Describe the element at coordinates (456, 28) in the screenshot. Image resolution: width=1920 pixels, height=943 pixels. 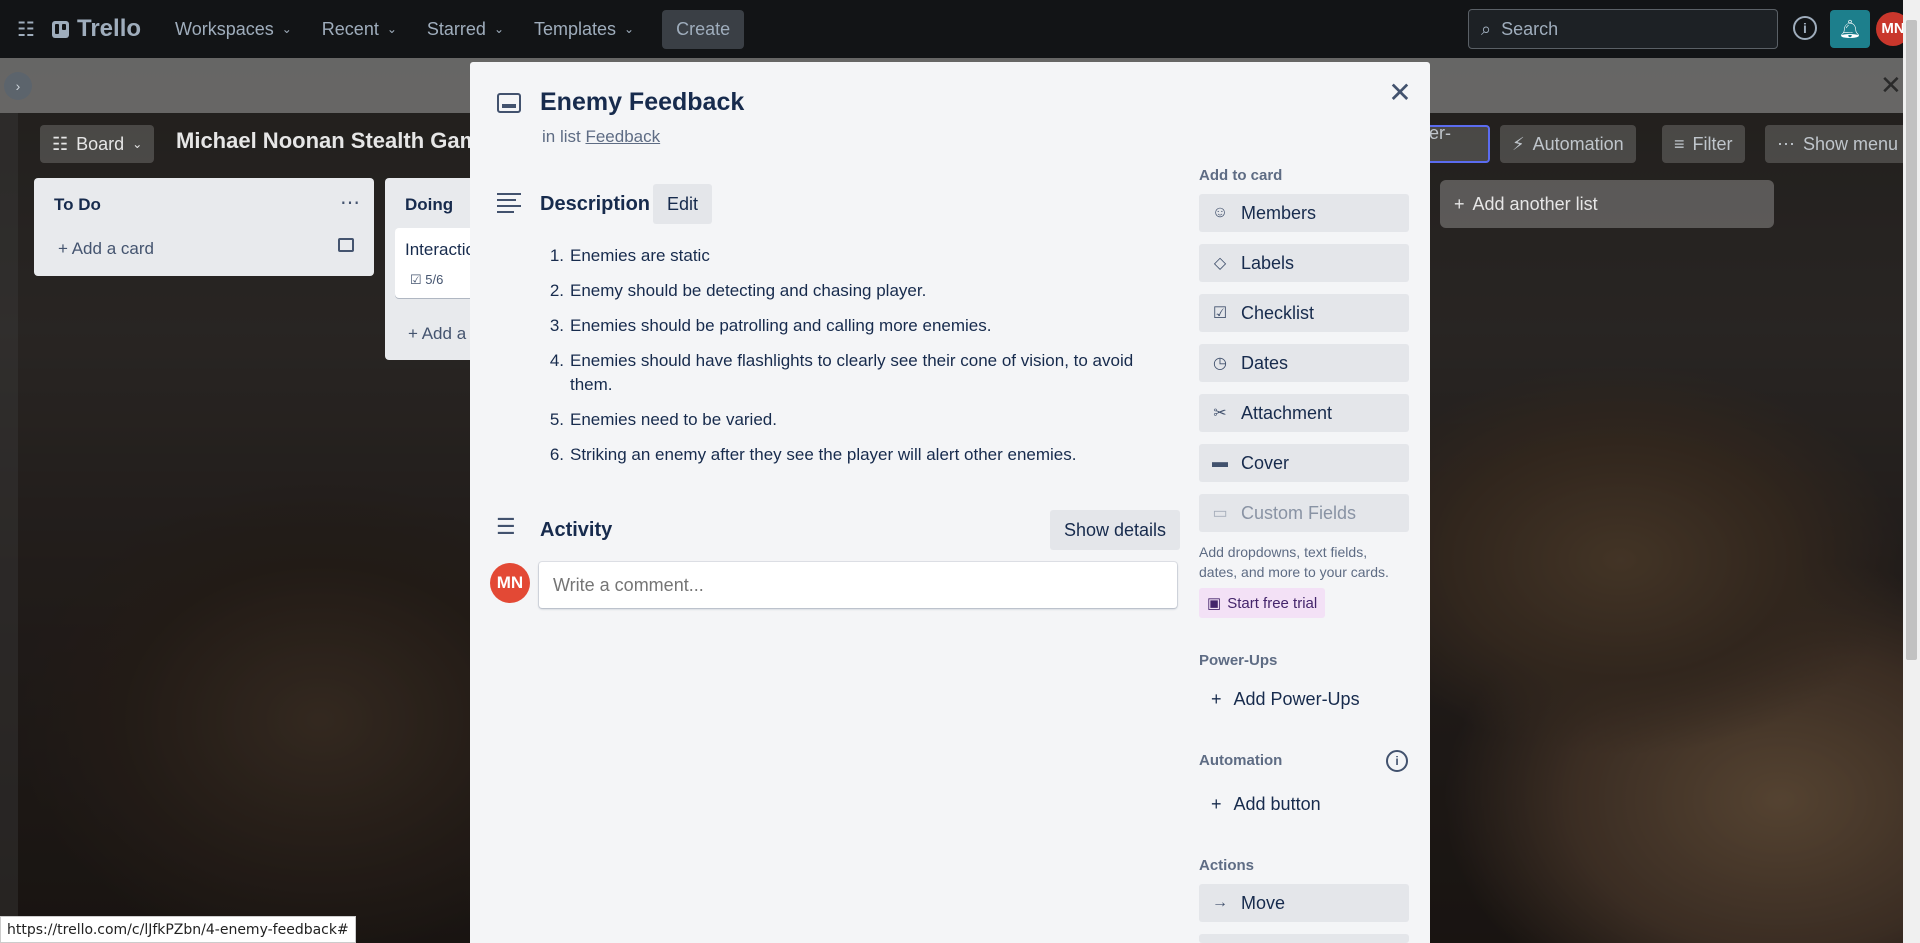
I see `nav-starred-label: Starred` at that location.